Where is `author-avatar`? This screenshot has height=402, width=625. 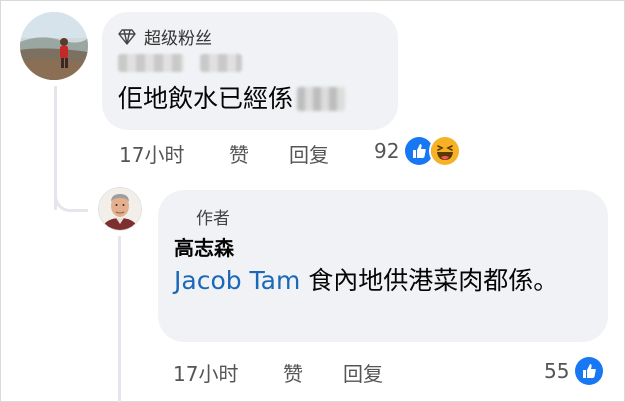 author-avatar is located at coordinates (120, 209).